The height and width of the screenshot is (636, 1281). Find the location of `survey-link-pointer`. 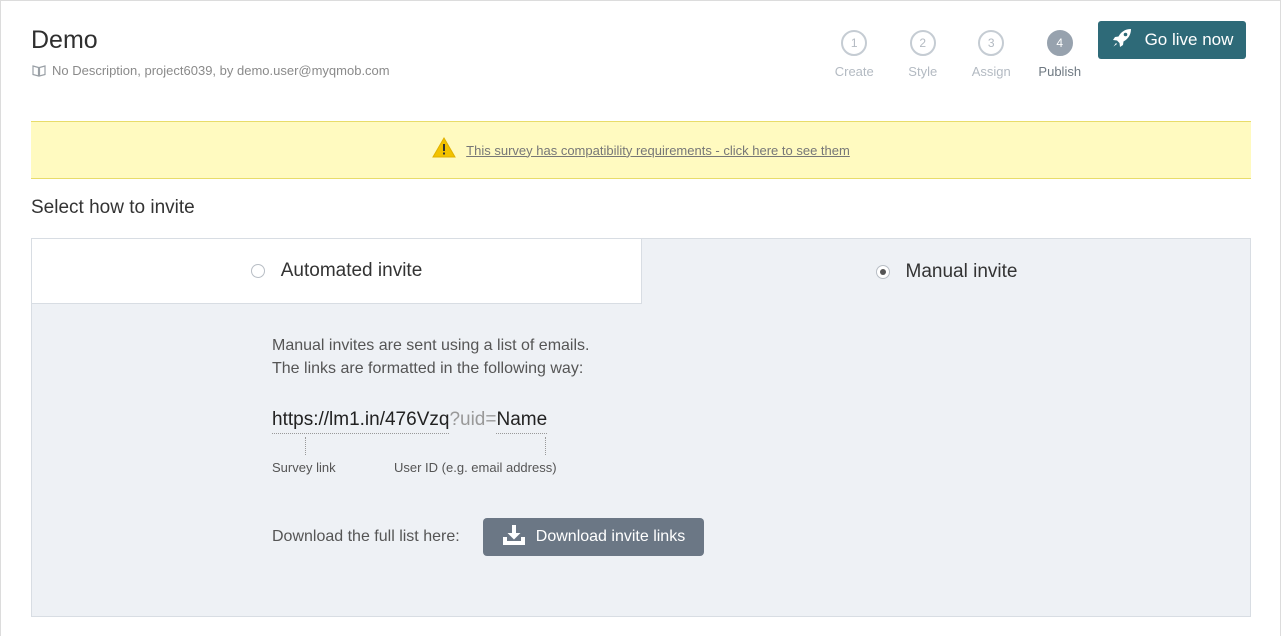

survey-link-pointer is located at coordinates (305, 446).